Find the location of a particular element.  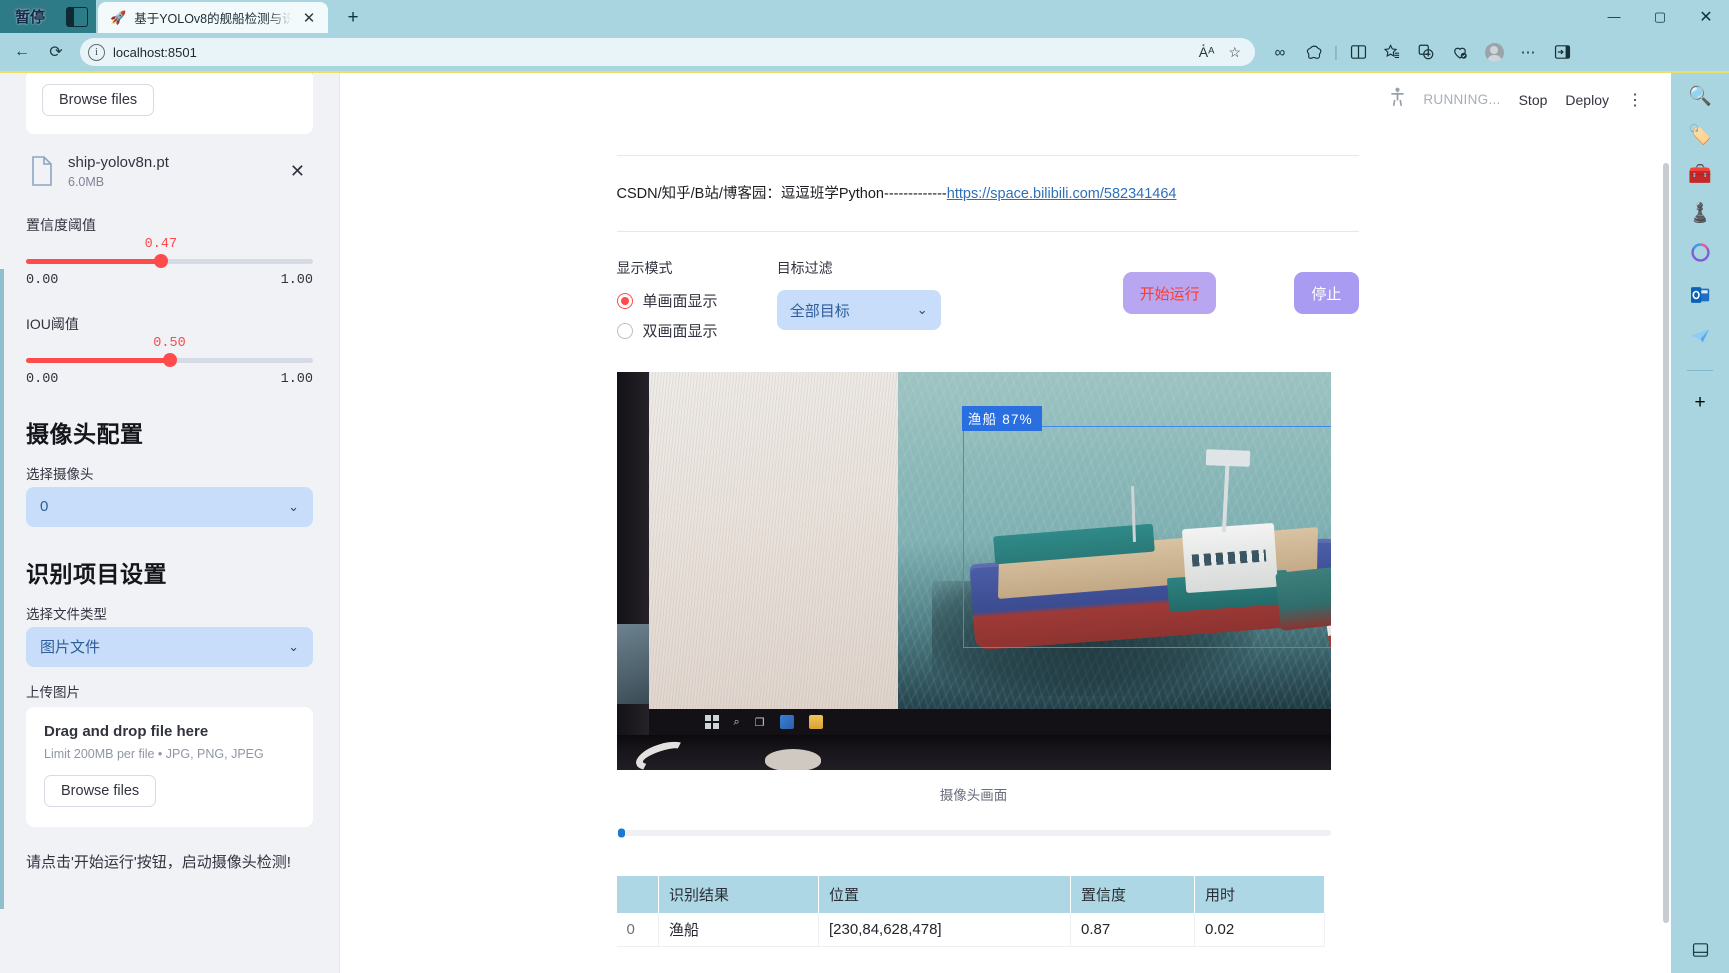

remove-file-icon: ✕ is located at coordinates (297, 171).